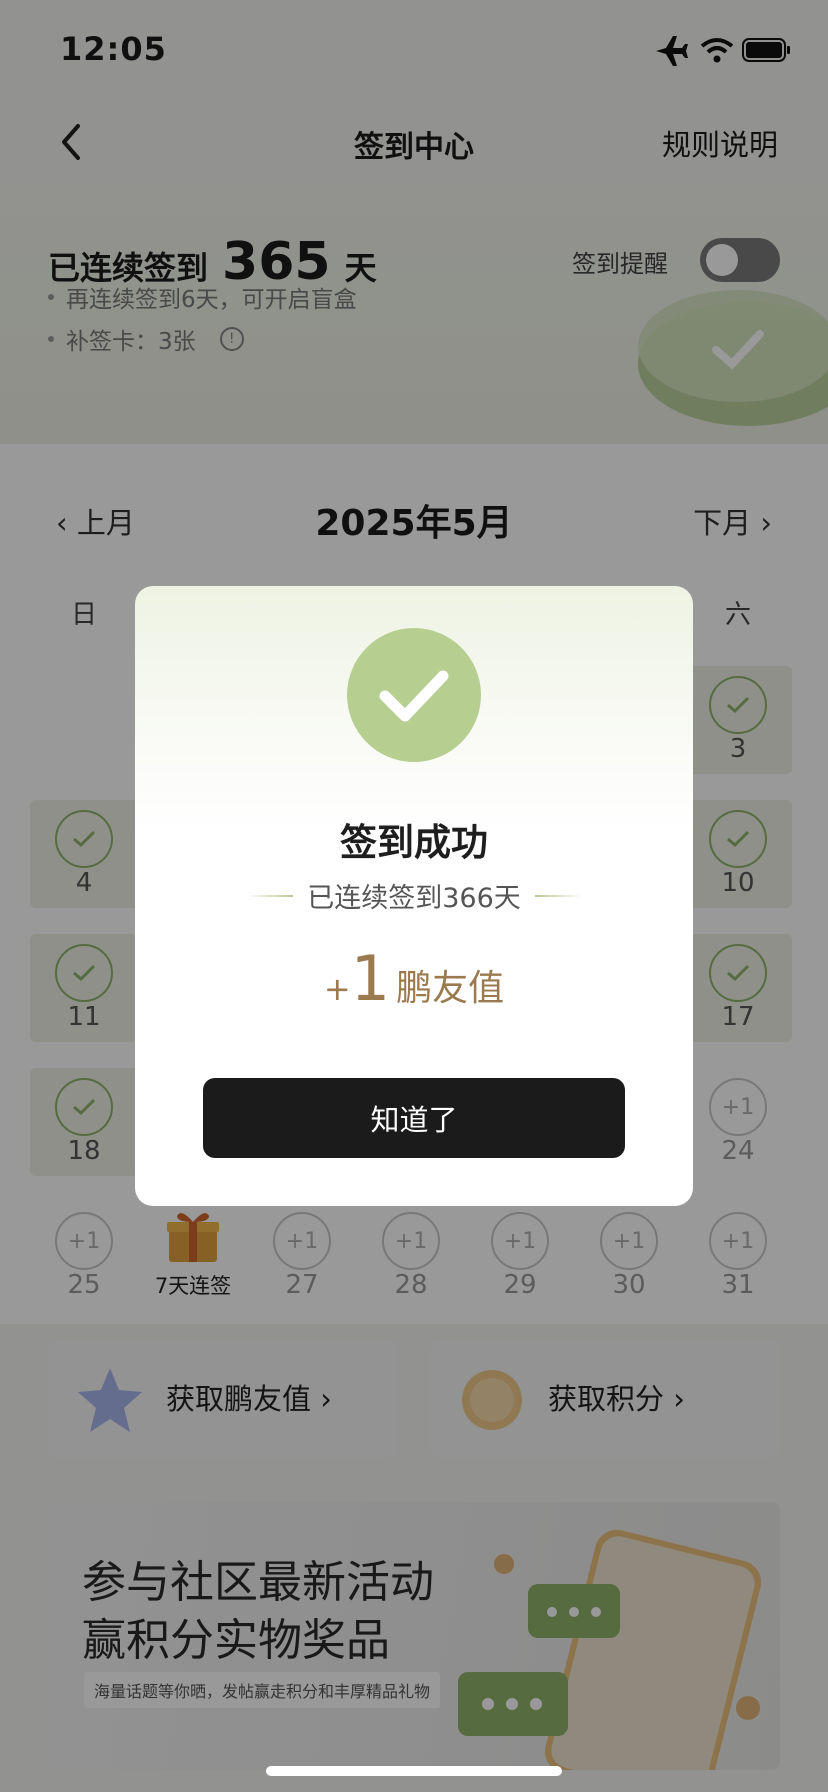 This screenshot has width=828, height=1792. I want to click on confirm-button: 知道了, so click(414, 1118).